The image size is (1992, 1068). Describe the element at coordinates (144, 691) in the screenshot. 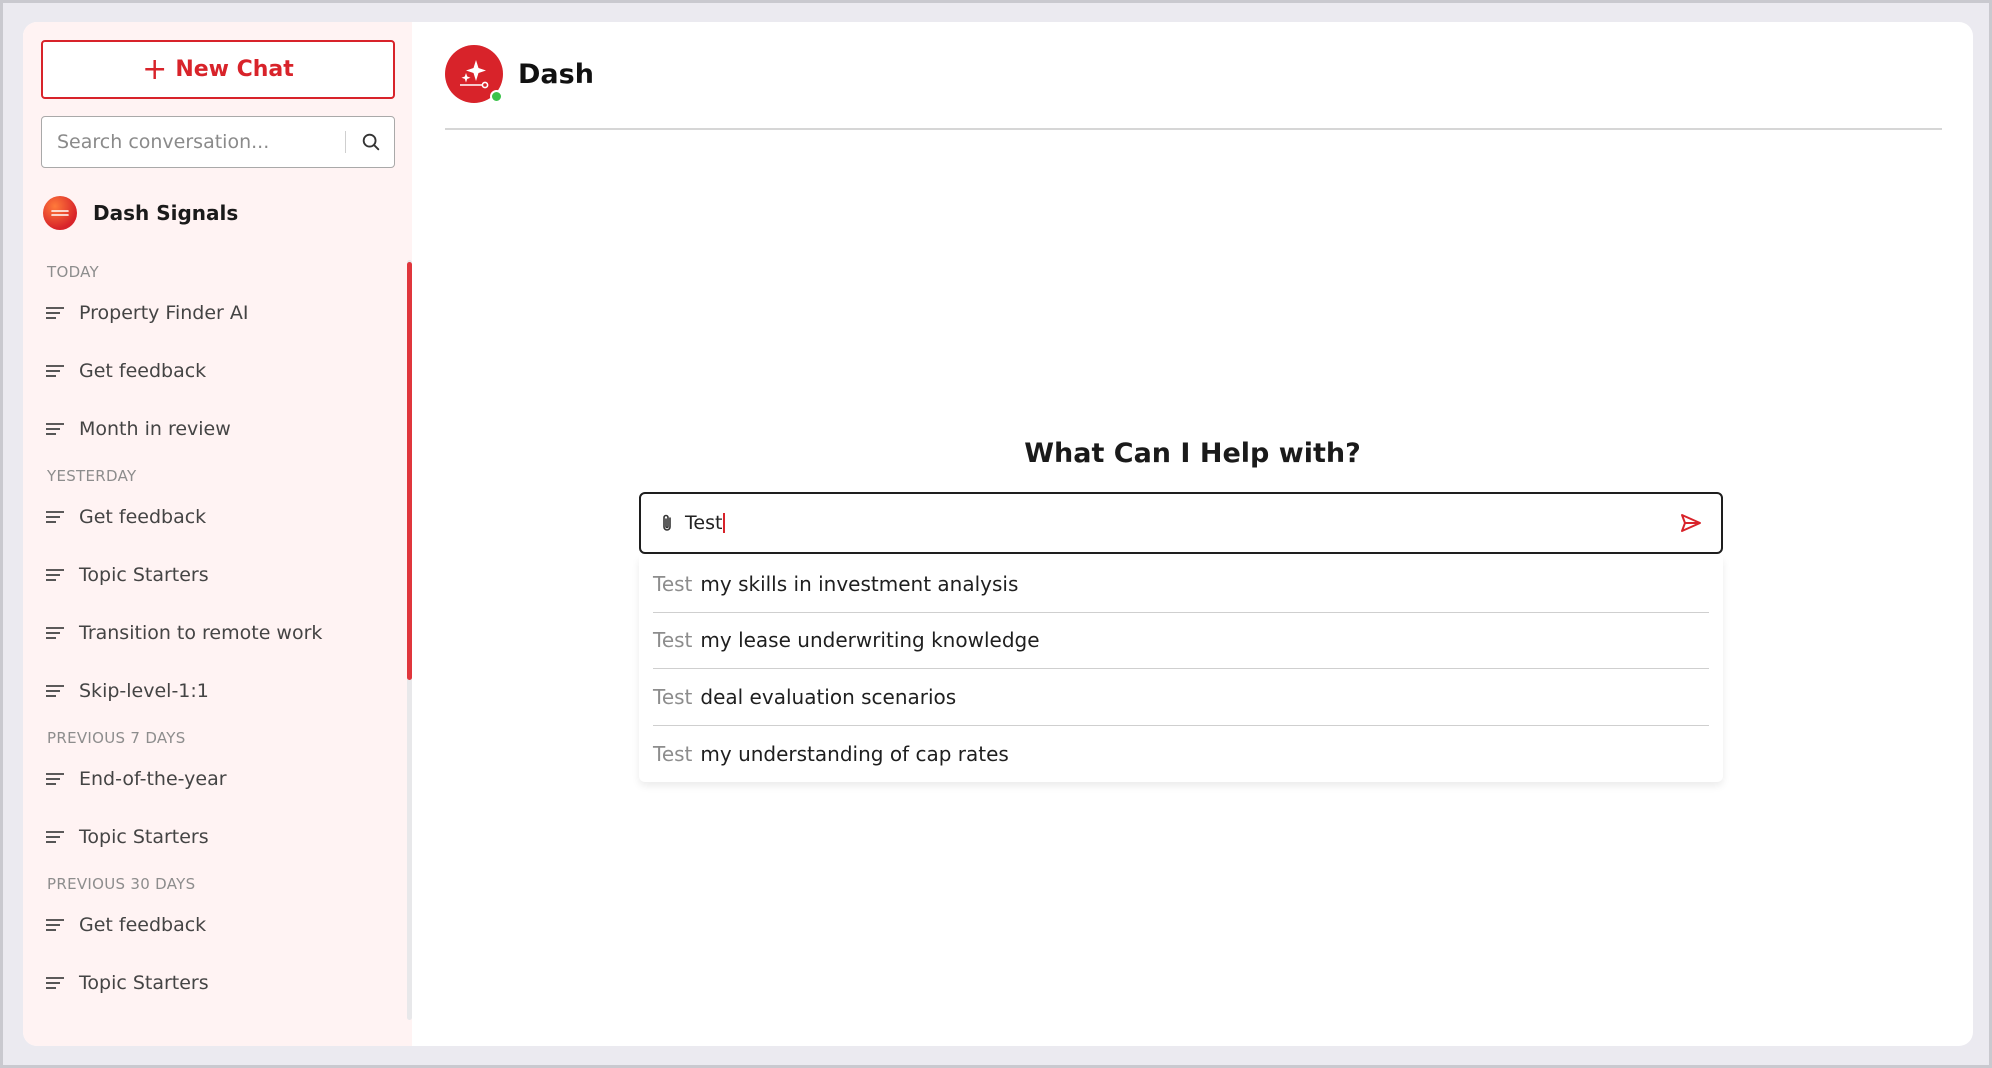

I see `conversation-title: Skip-level-1:1` at that location.